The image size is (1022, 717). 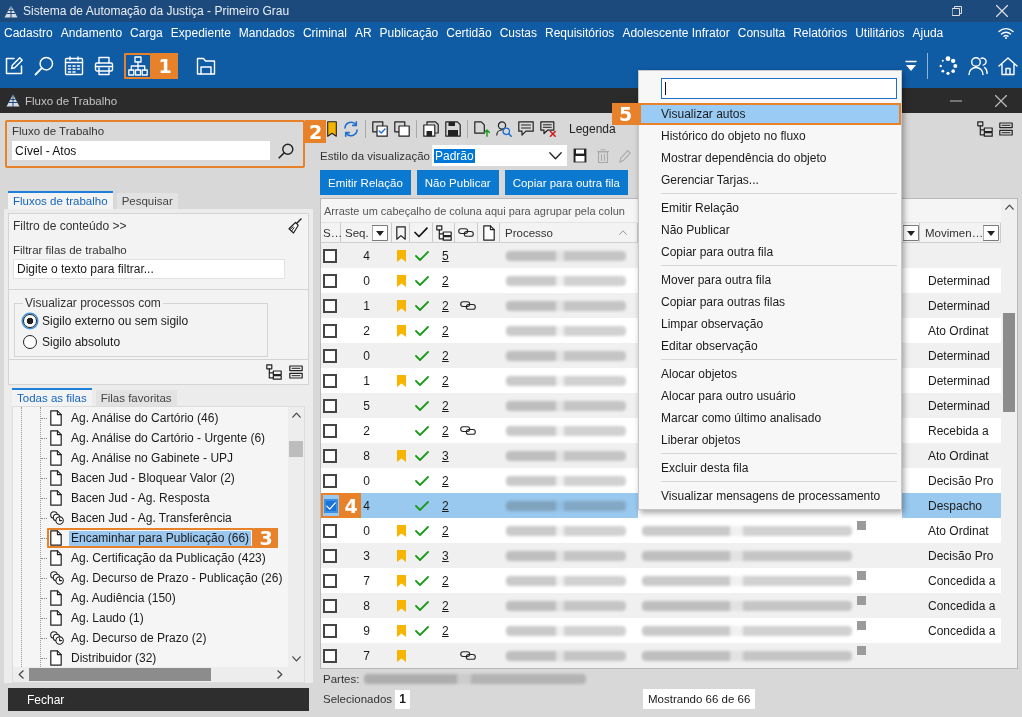 I want to click on grid-row: 4 5, so click(x=479, y=255).